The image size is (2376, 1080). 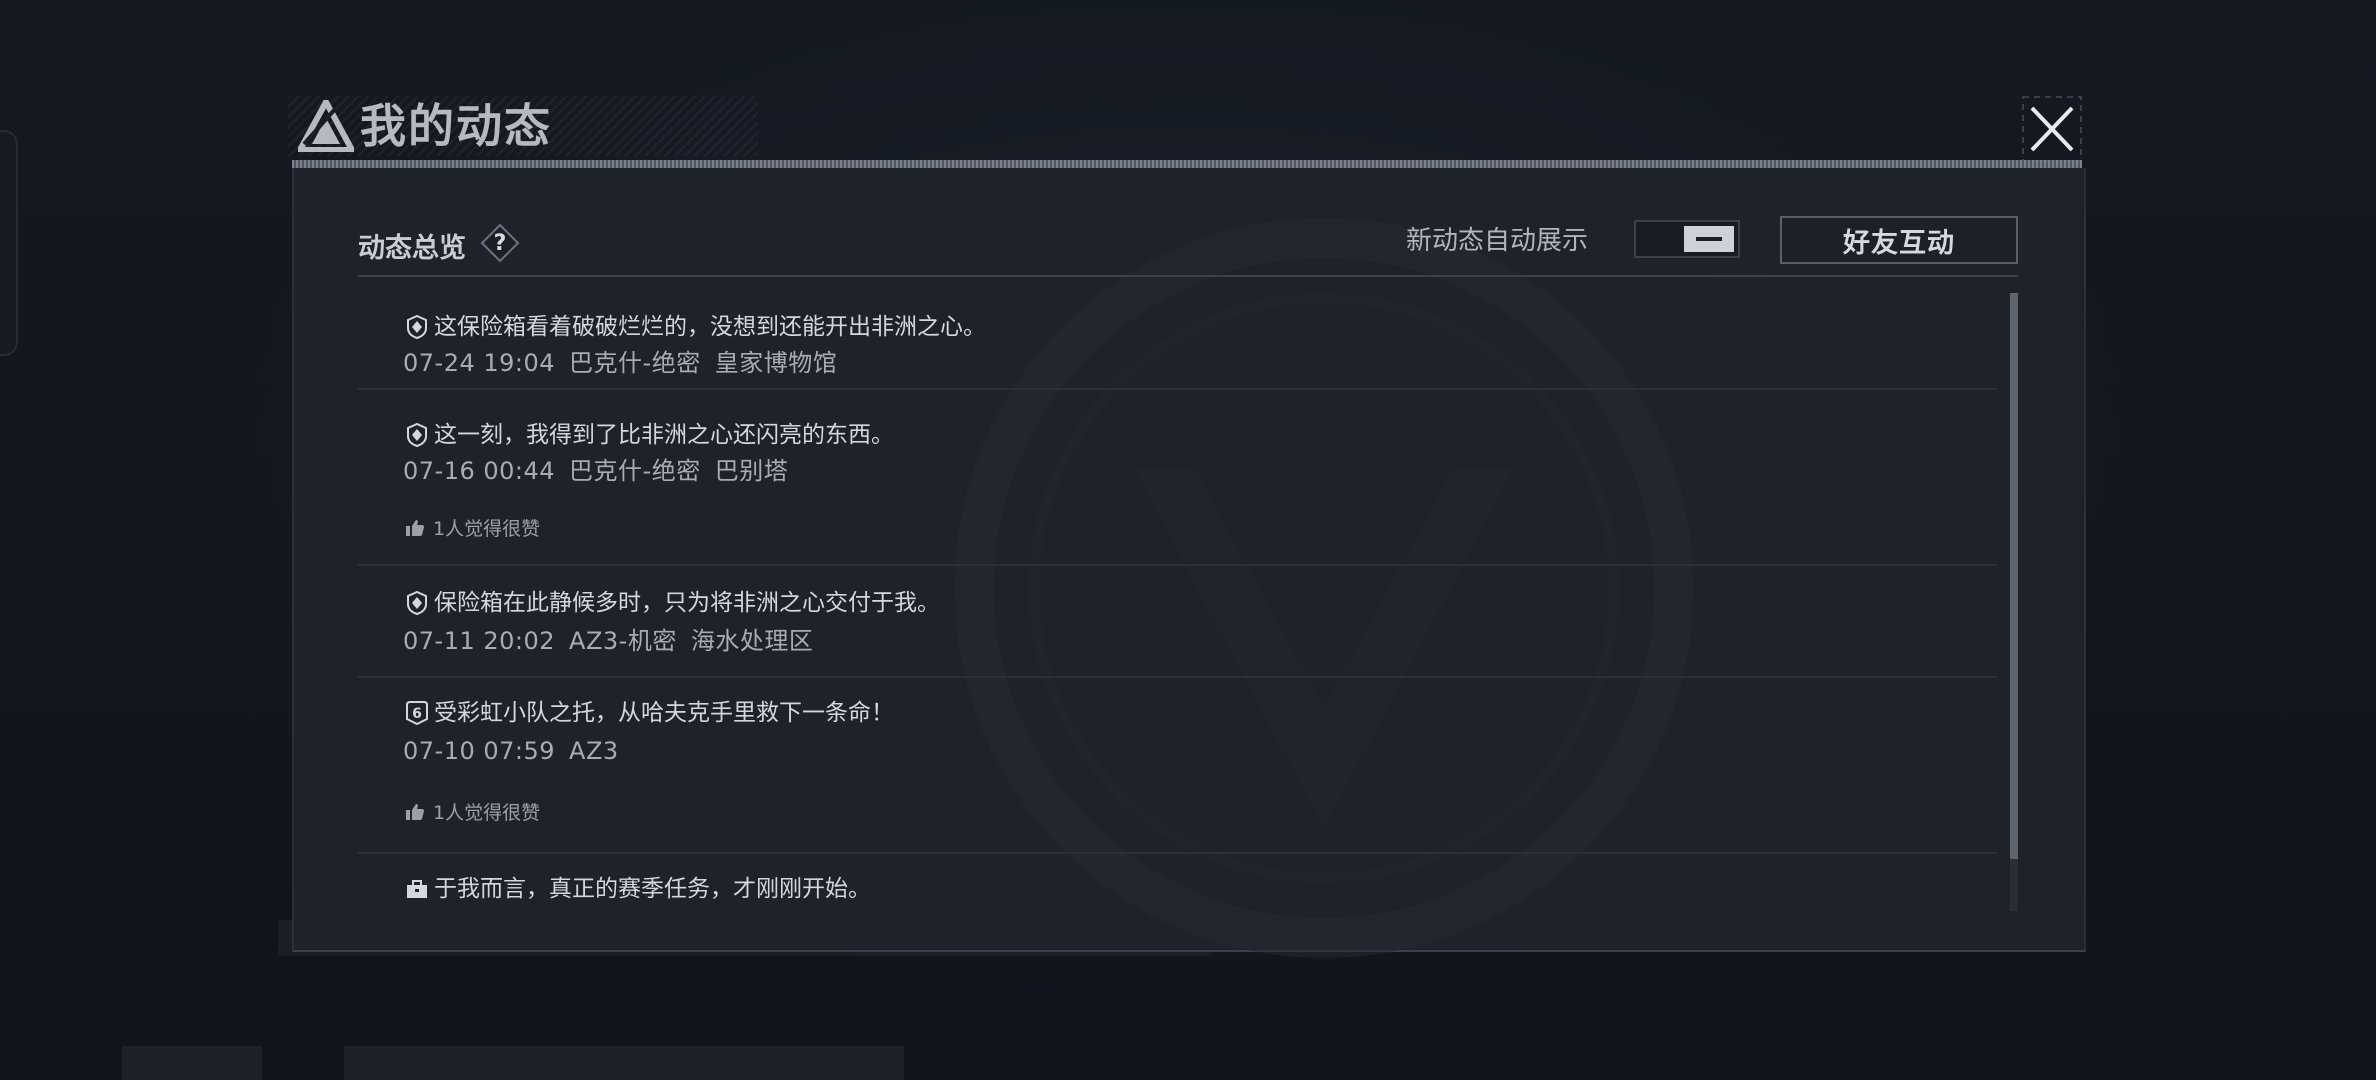 What do you see at coordinates (751, 471) in the screenshot?
I see `feed-item-location: 巴别塔` at bounding box center [751, 471].